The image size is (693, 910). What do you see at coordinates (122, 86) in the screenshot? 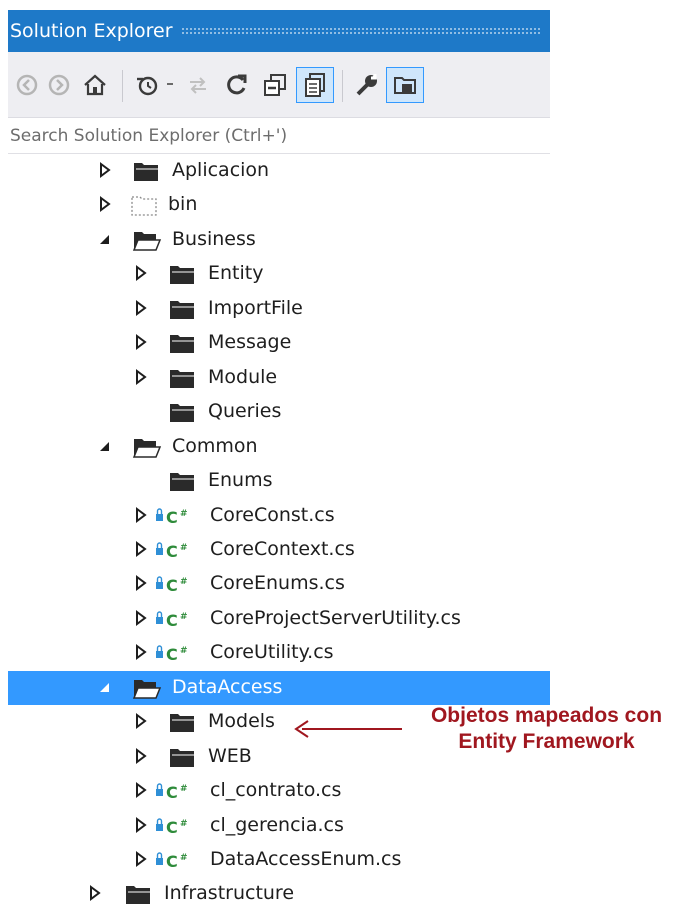
I see `toolbar-separator` at bounding box center [122, 86].